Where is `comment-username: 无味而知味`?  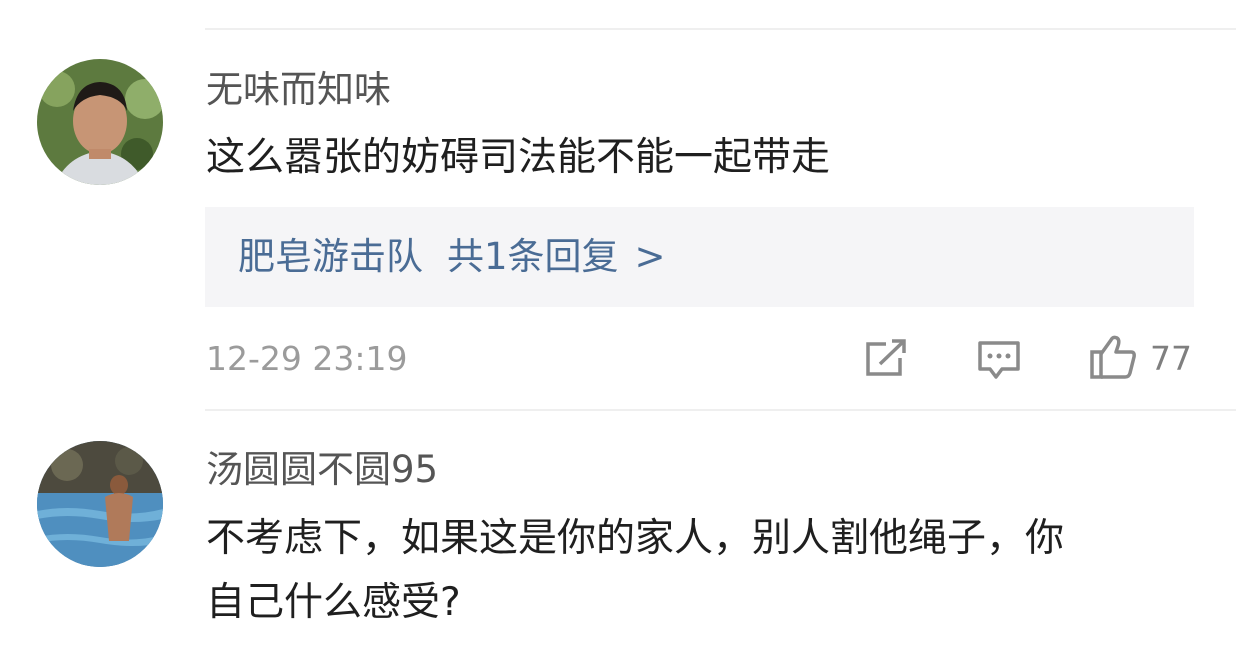 comment-username: 无味而知味 is located at coordinates (298, 90).